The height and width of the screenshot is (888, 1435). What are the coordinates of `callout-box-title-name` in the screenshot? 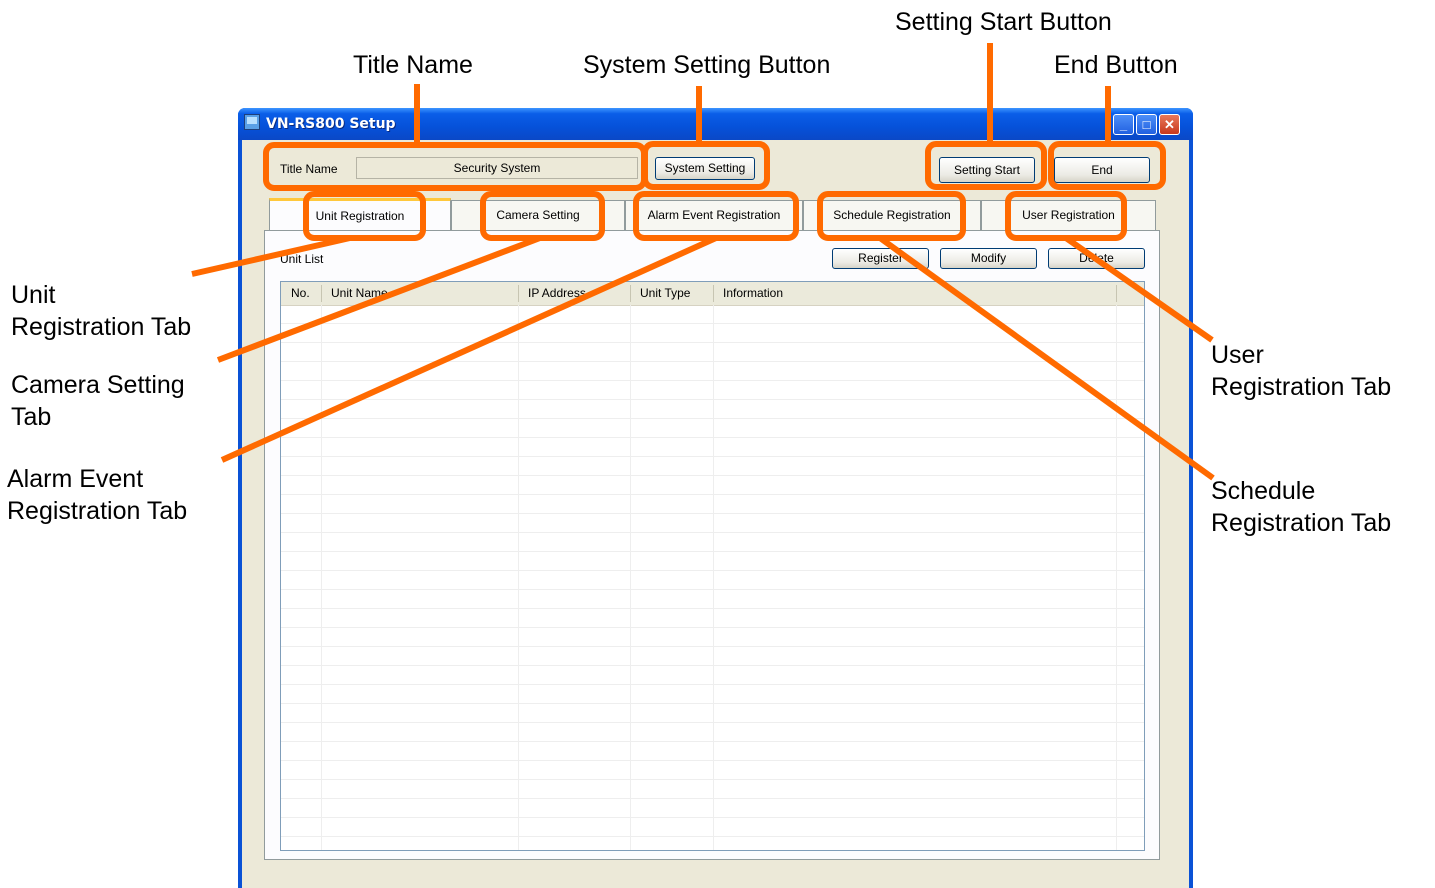 It's located at (455, 166).